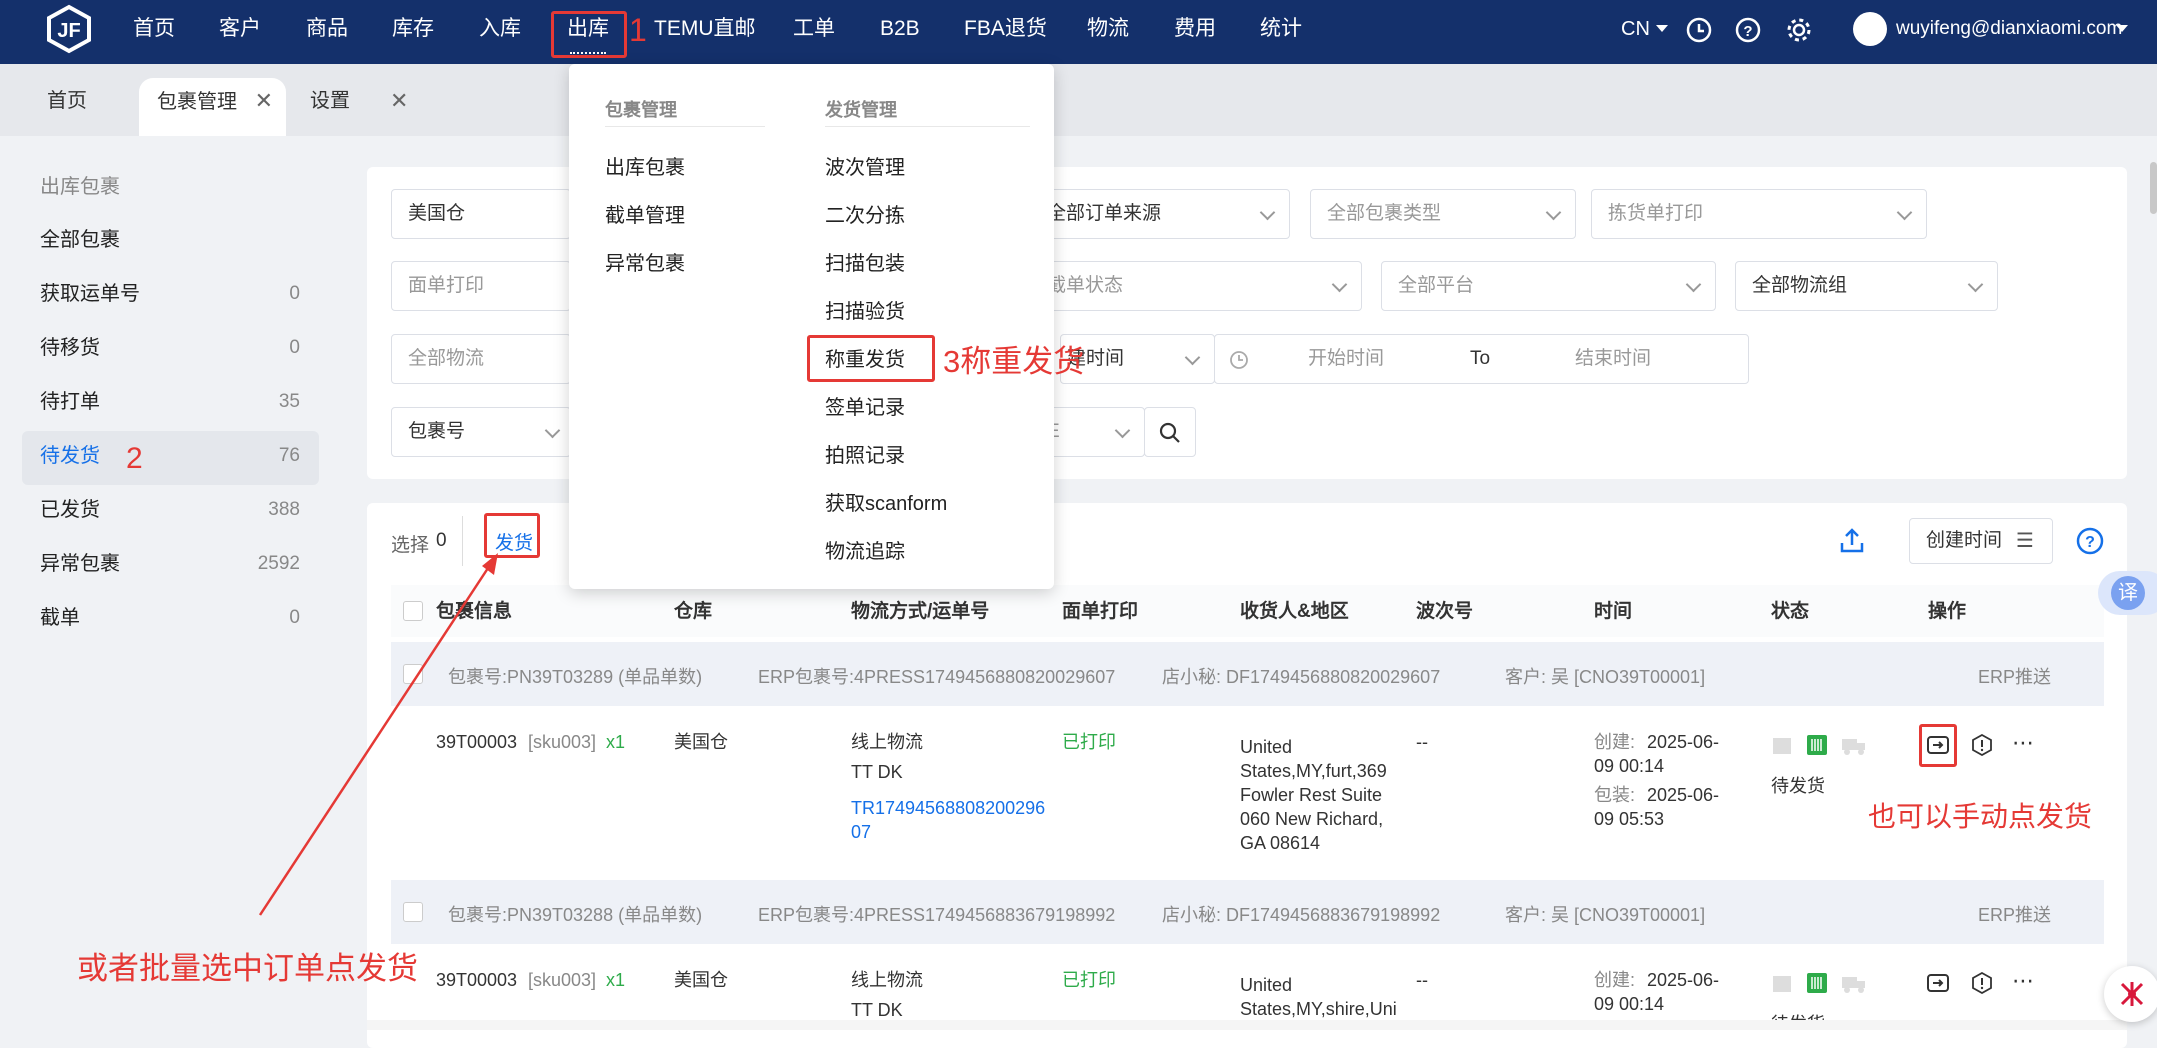 The height and width of the screenshot is (1048, 2157). Describe the element at coordinates (378, 734) in the screenshot. I see `annotation-arrow` at that location.